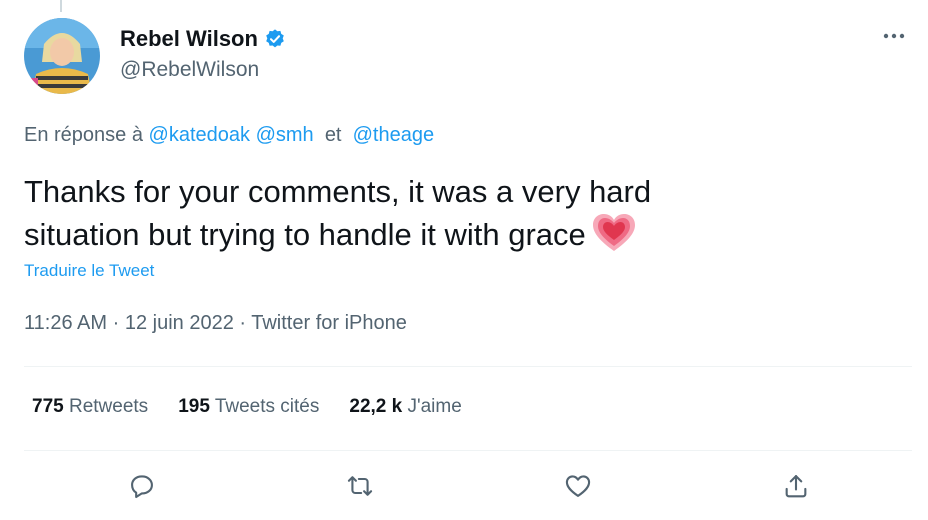  I want to click on tweet-actions, so click(468, 486).